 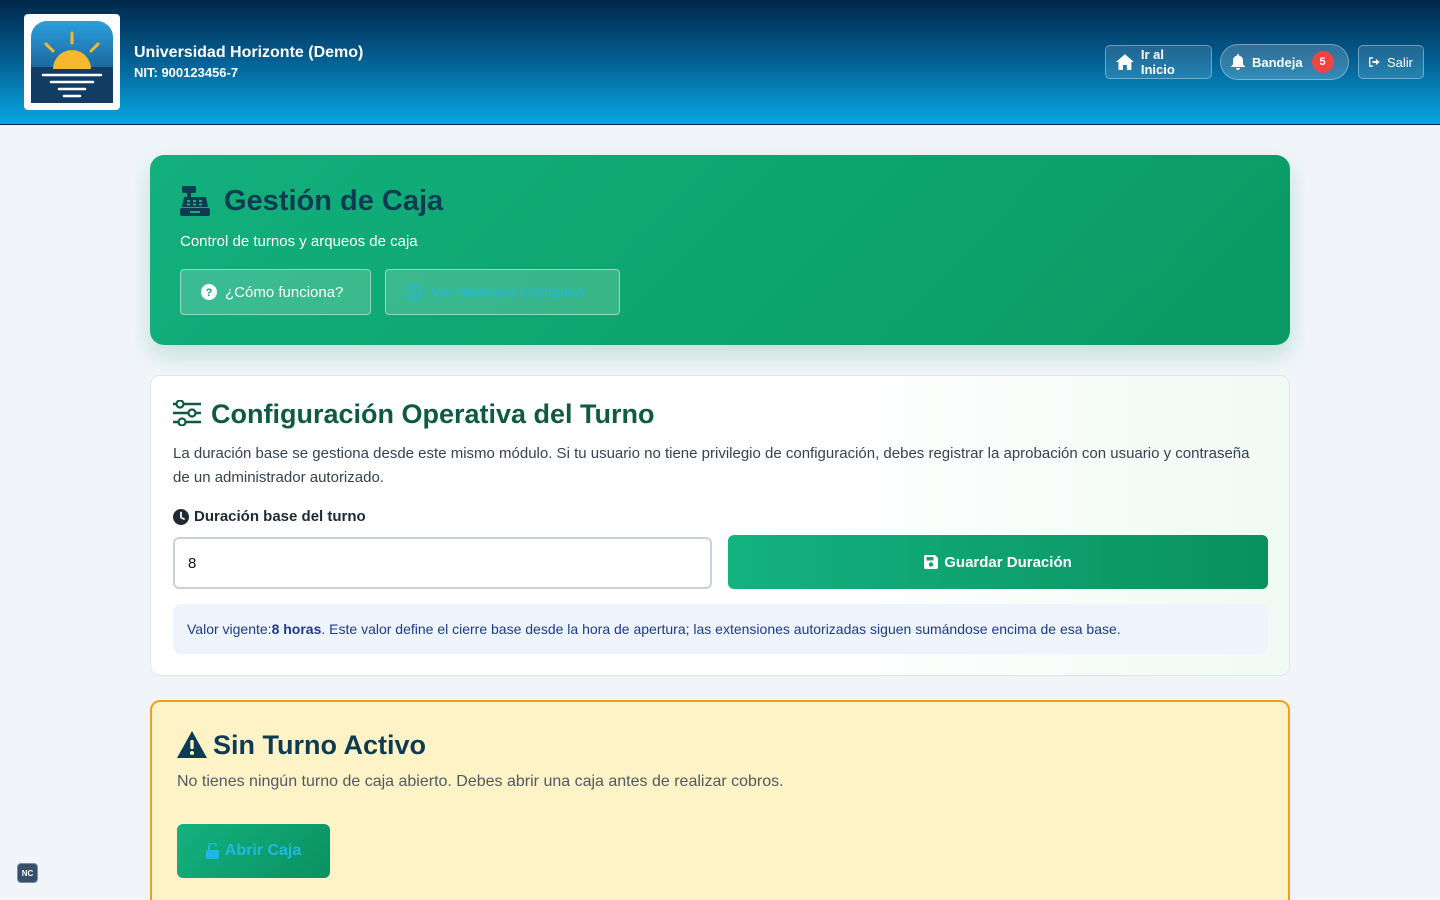 I want to click on inbox-count-badge: 5, so click(x=1322, y=62).